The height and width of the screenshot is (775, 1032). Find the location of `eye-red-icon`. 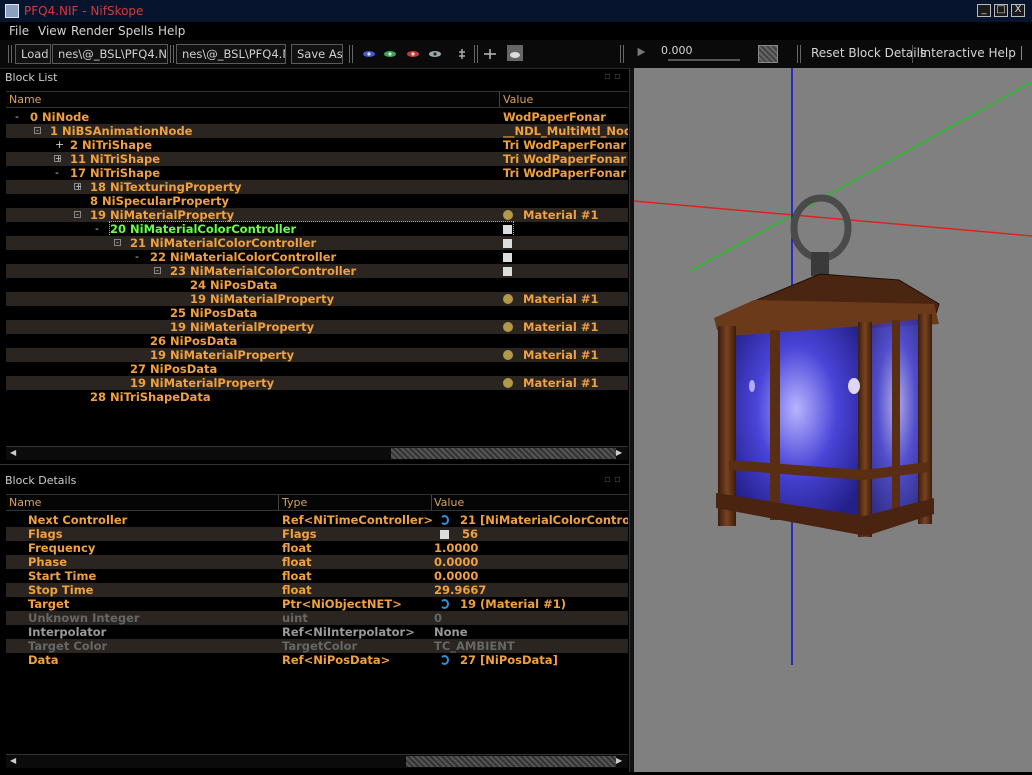

eye-red-icon is located at coordinates (413, 54).